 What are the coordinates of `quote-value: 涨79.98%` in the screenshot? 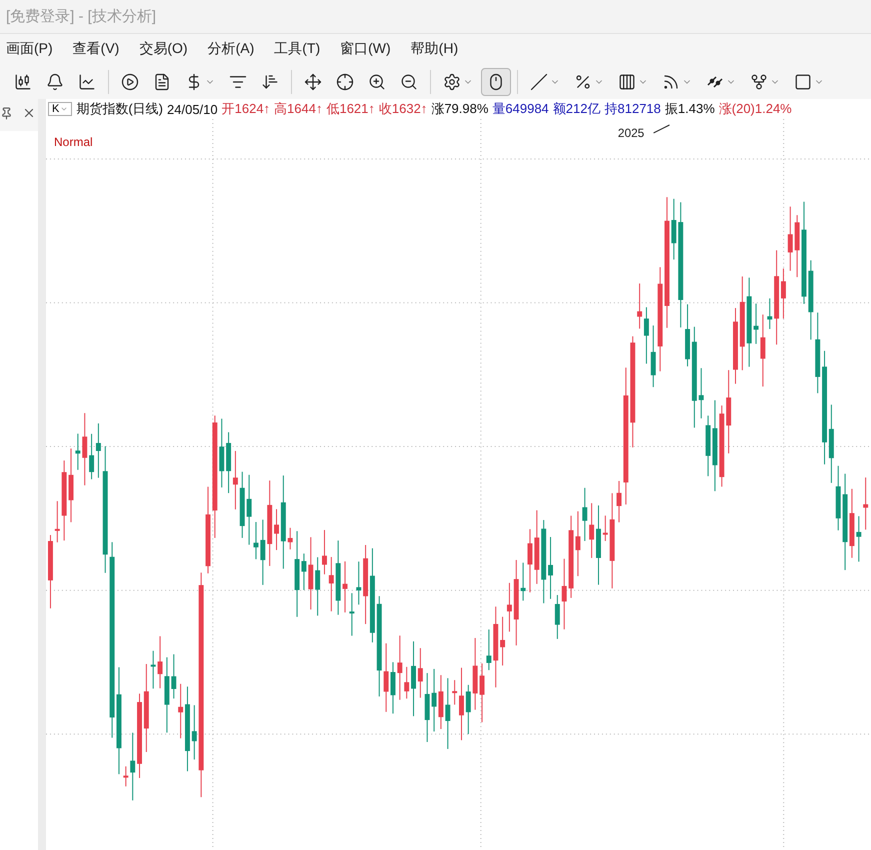 It's located at (459, 109).